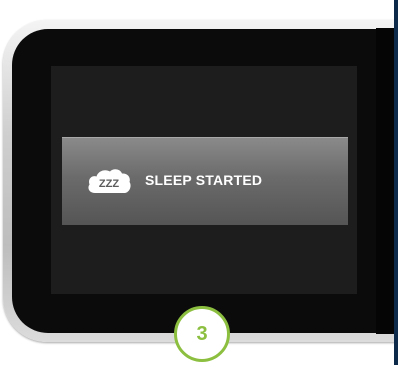 The height and width of the screenshot is (365, 398). Describe the element at coordinates (109, 184) in the screenshot. I see `sleep-icon-text: ZZZ` at that location.